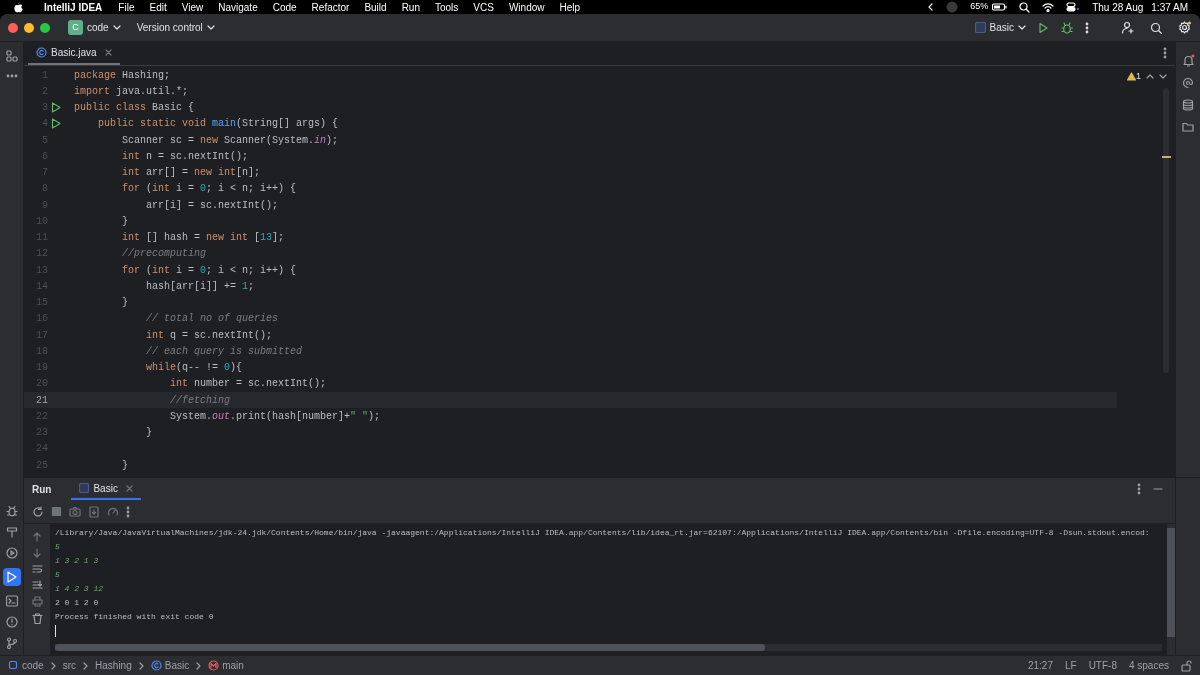 Image resolution: width=1200 pixels, height=675 pixels. What do you see at coordinates (979, 7) in the screenshot?
I see `battery-percent: 65%` at bounding box center [979, 7].